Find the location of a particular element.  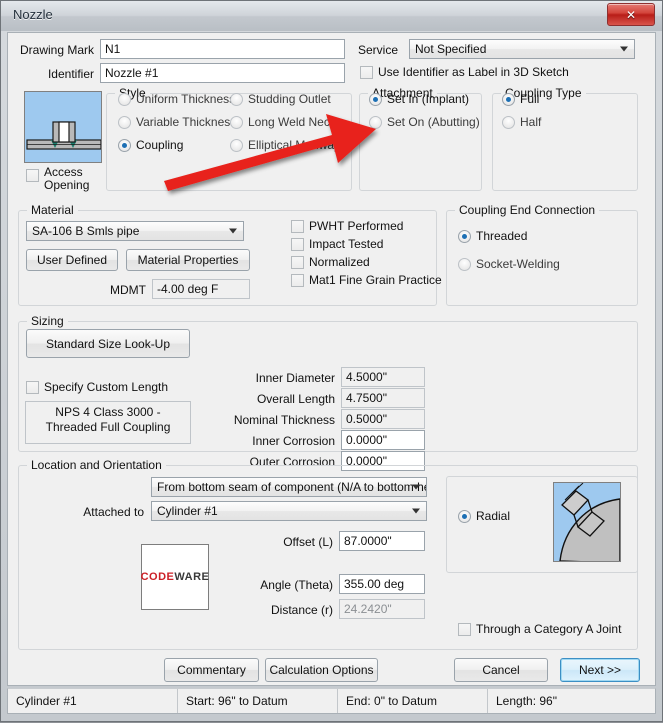

style-radio-studding-outlet: Studding Outlet is located at coordinates (280, 99).